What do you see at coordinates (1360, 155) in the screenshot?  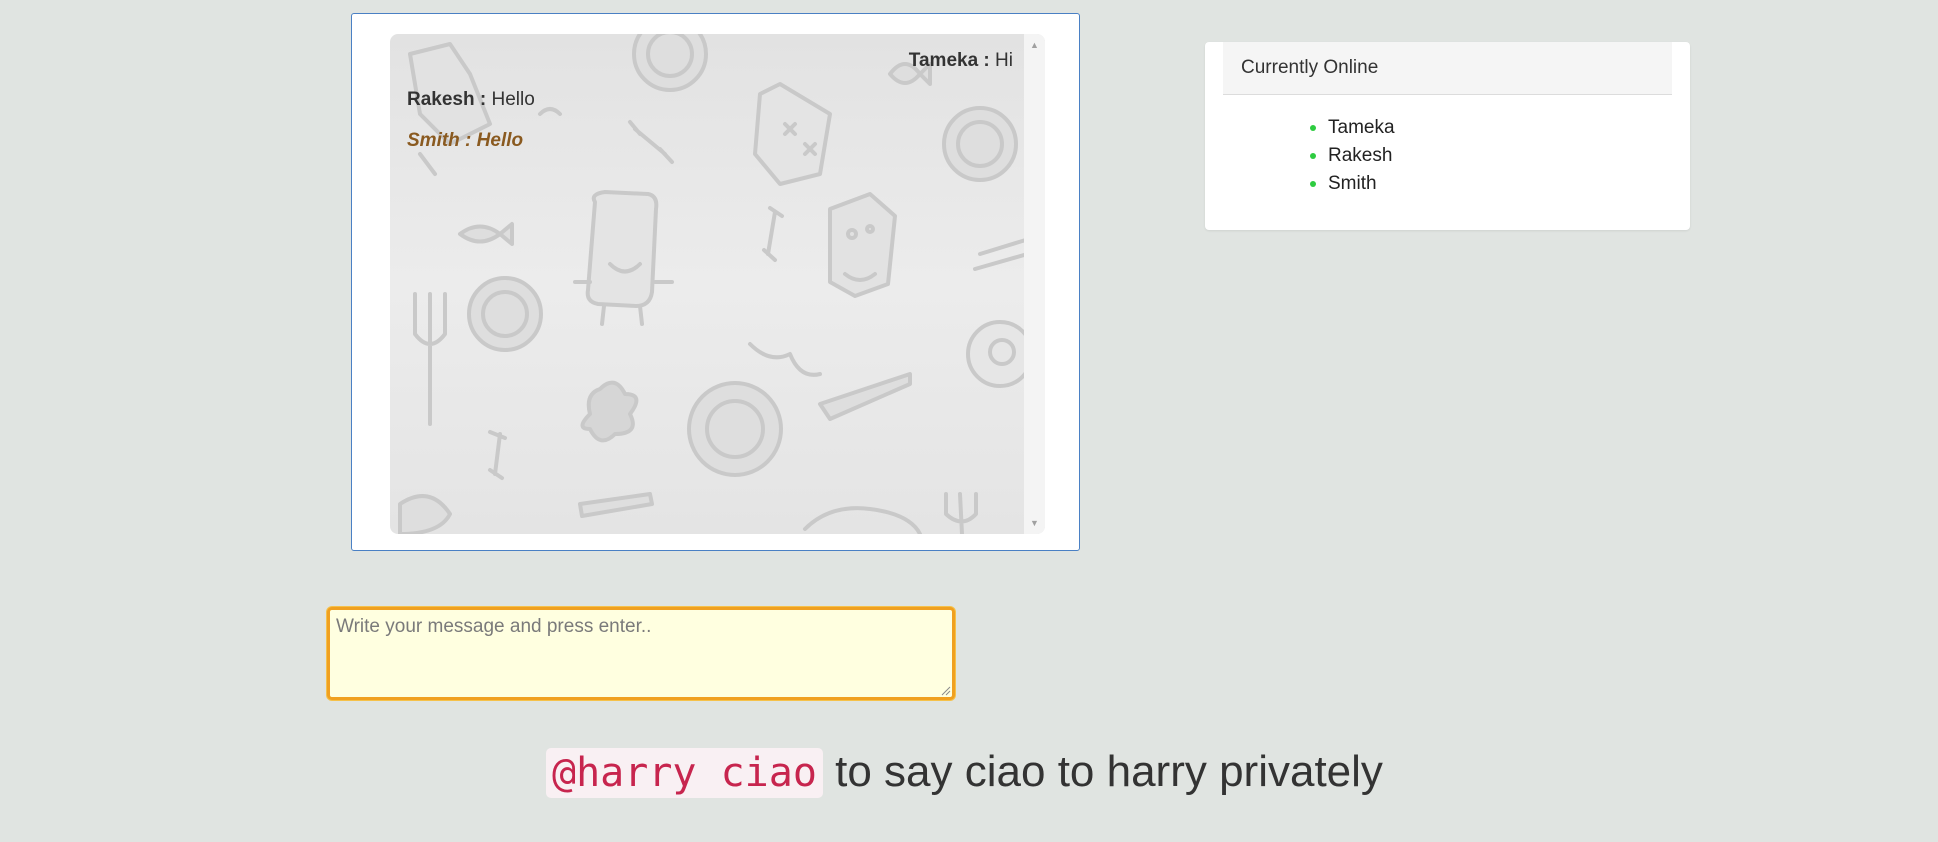 I see `online-user-name: Rakesh` at bounding box center [1360, 155].